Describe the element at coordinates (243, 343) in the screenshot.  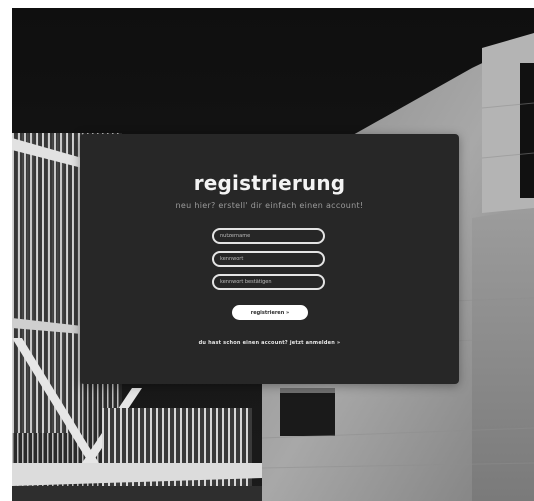
I see `login-prompt-text: du hast schon einen account?` at that location.